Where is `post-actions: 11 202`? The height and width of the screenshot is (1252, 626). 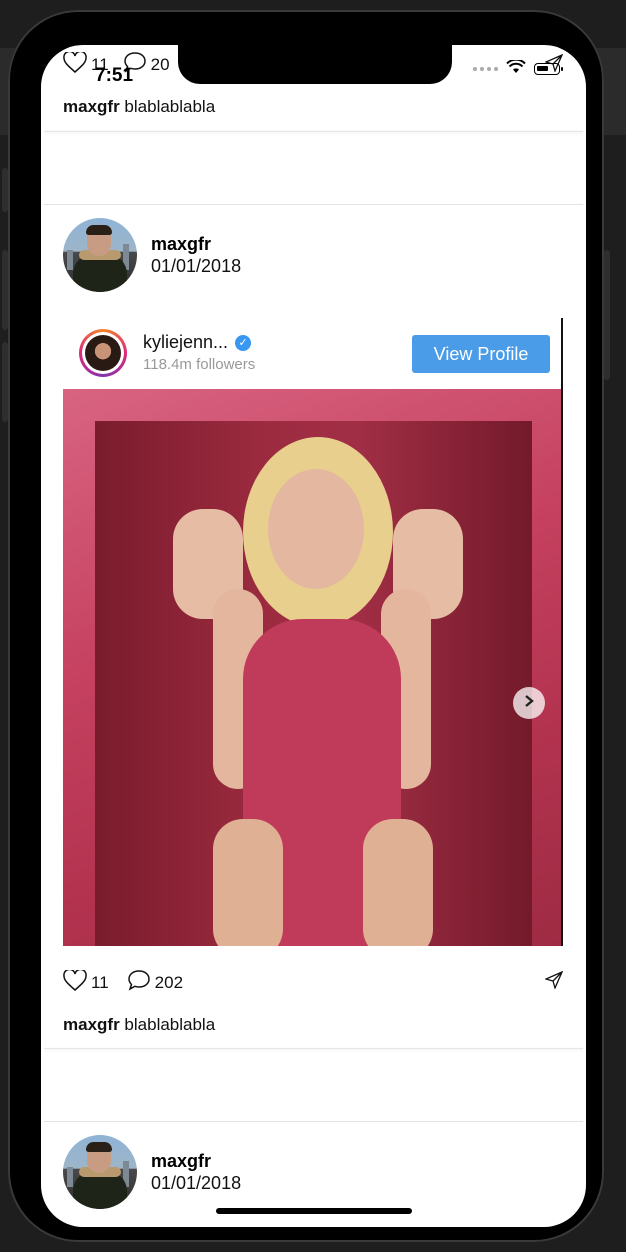
post-actions: 11 202 is located at coordinates (123, 982).